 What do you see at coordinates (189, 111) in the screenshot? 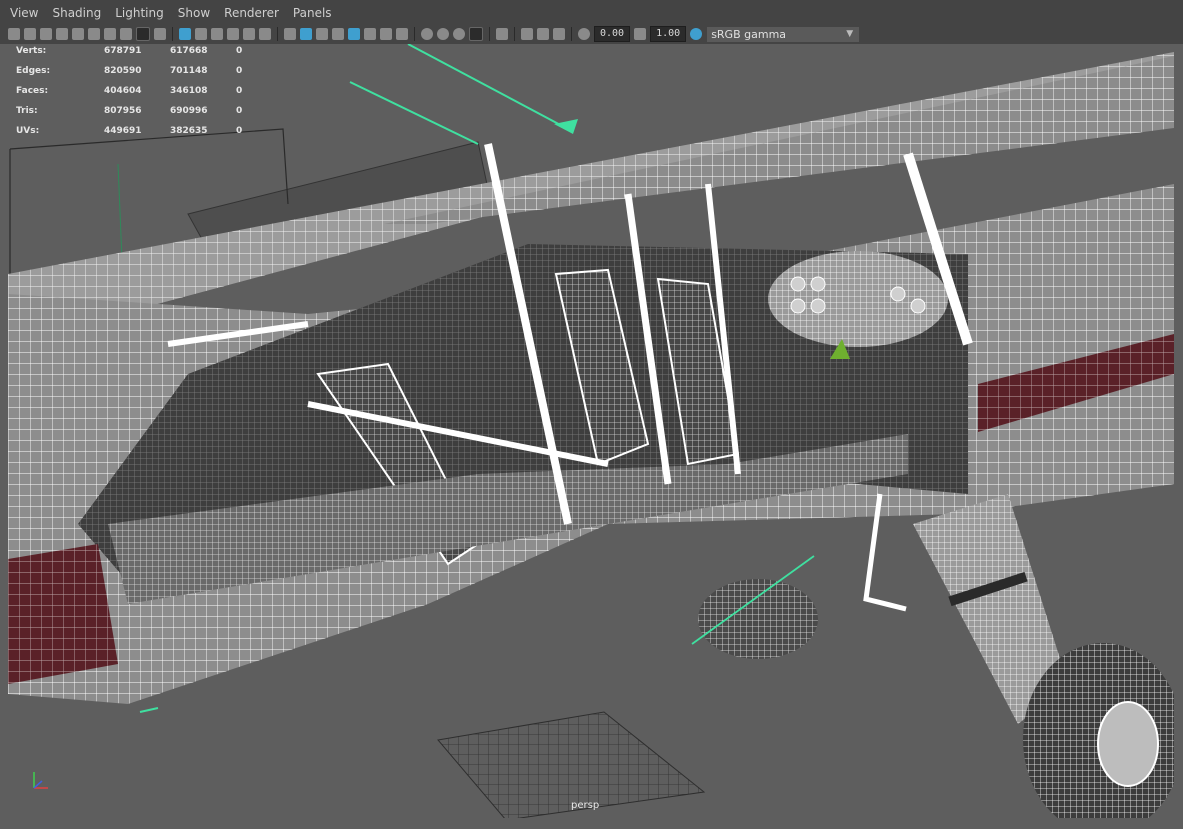
I see `hud-value: 690996` at bounding box center [189, 111].